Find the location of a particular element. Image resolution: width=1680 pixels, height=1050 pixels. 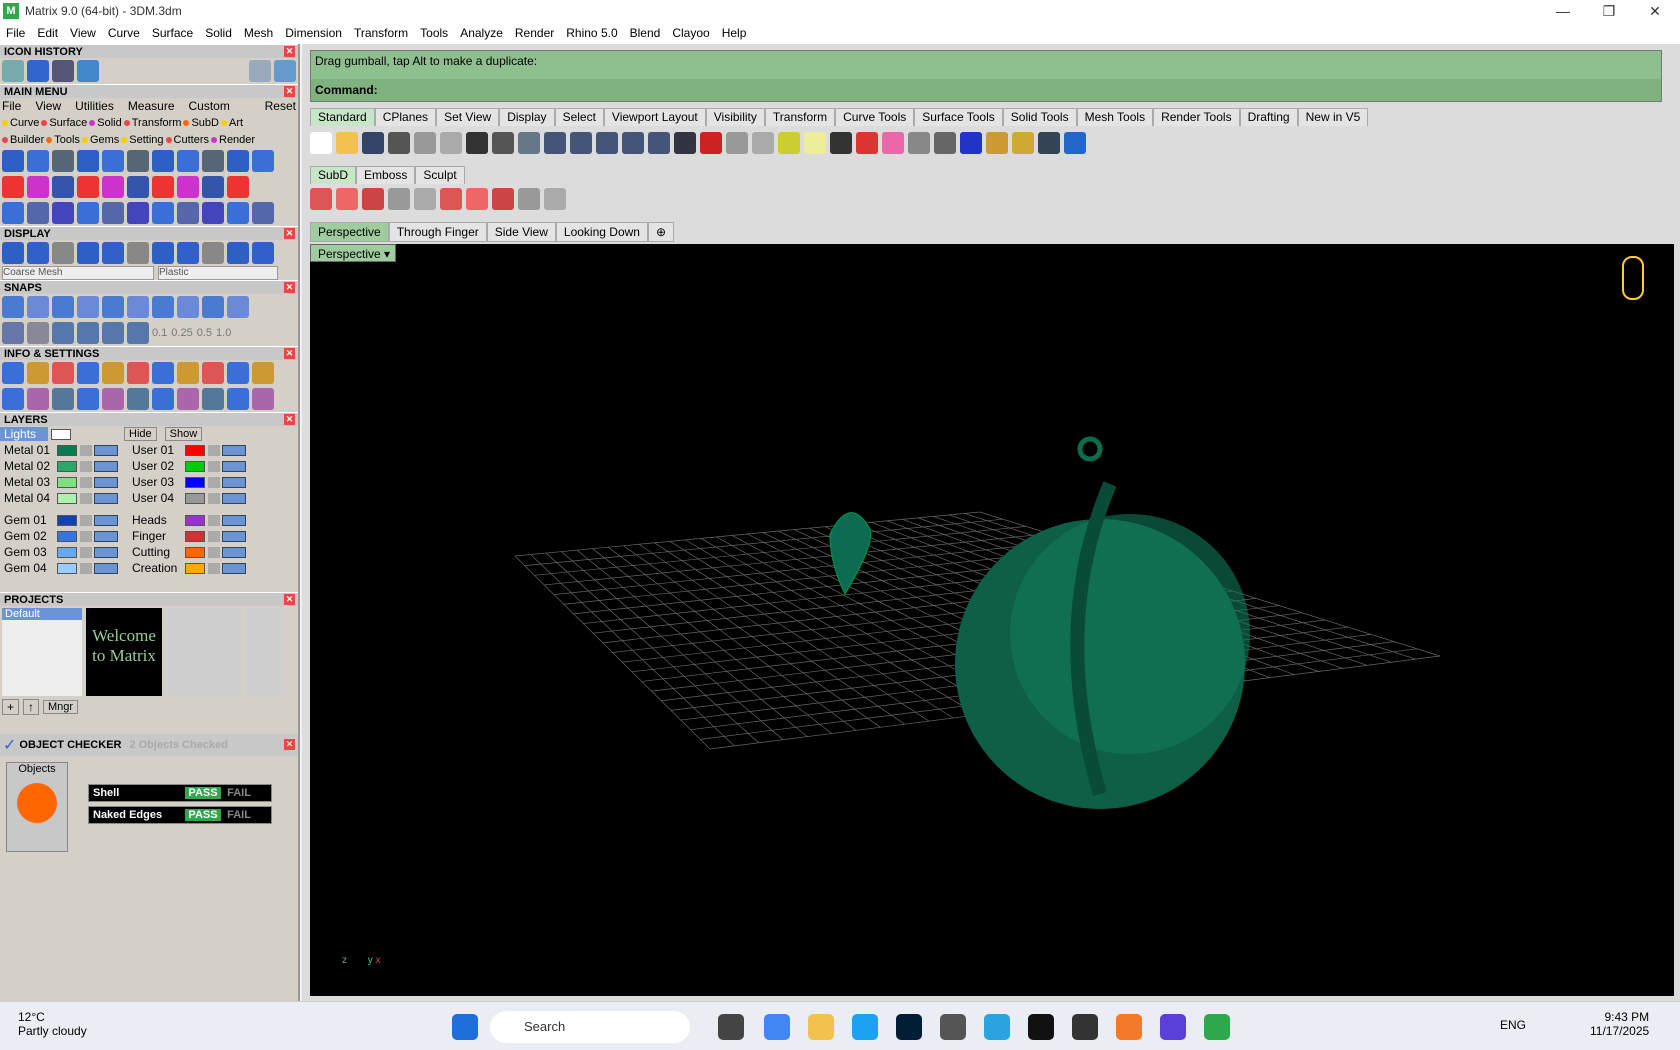

add-project-icon: + is located at coordinates (11, 707).